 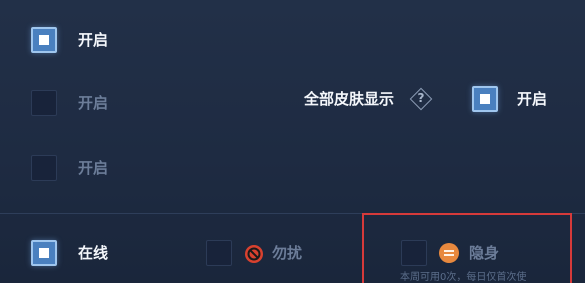 I want to click on status-invisible-label: 隐身, so click(x=484, y=253).